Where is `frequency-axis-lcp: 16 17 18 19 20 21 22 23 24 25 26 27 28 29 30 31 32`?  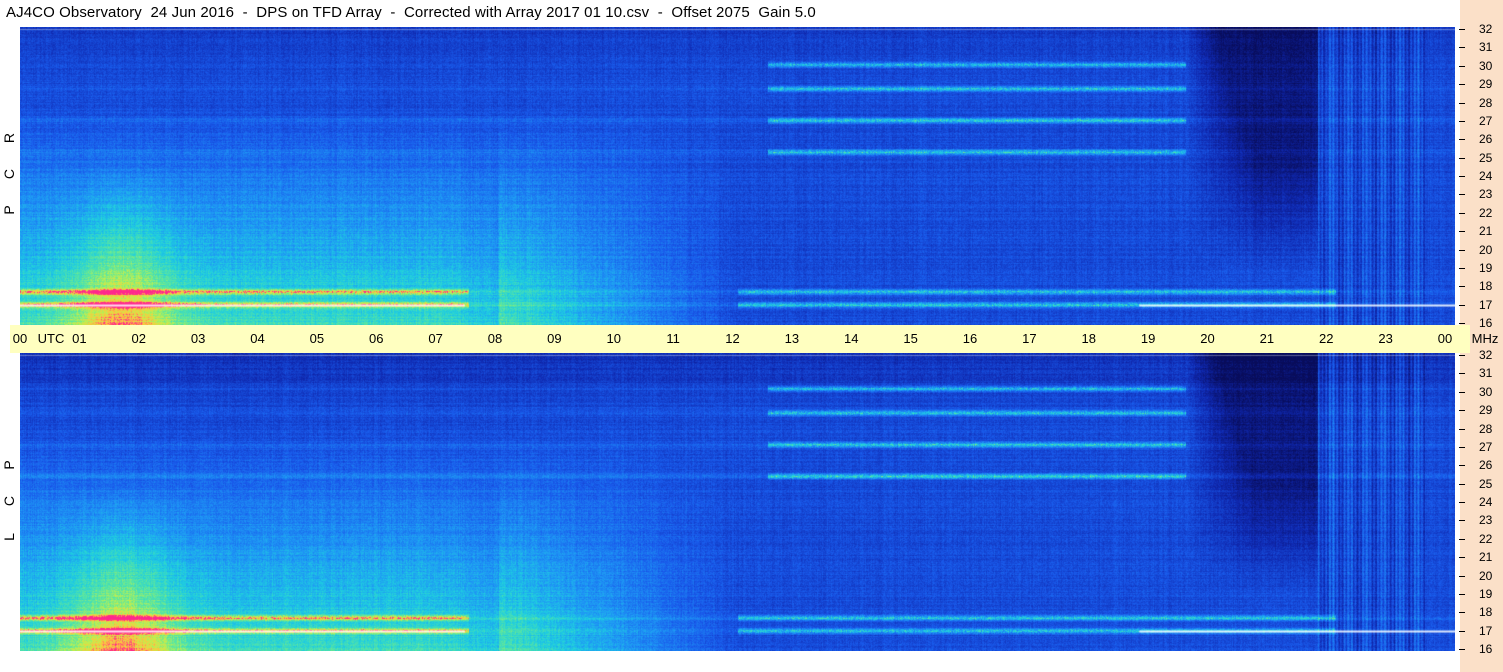
frequency-axis-lcp: 16 17 18 19 20 21 22 23 24 25 26 27 28 29 30 31 32 is located at coordinates (1479, 502).